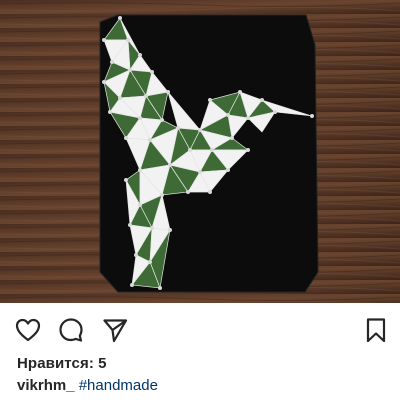 This screenshot has height=400, width=400. Describe the element at coordinates (376, 330) in the screenshot. I see `bookmark-icon` at that location.